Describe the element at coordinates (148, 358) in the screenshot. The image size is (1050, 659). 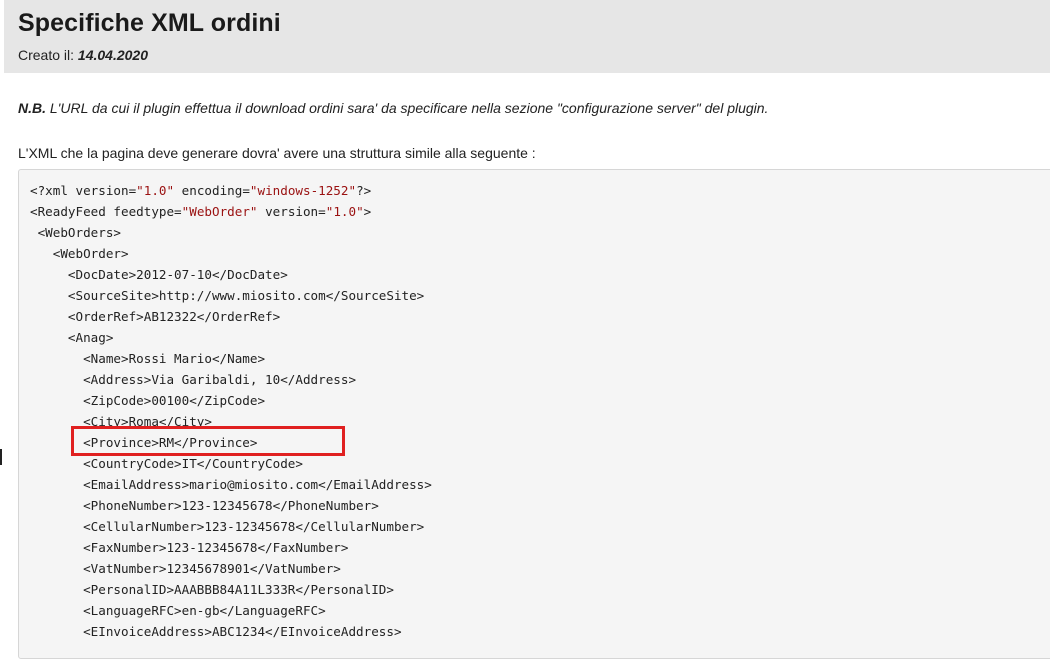
I see `code-line: <Name>Rossi Mario</Name>` at that location.